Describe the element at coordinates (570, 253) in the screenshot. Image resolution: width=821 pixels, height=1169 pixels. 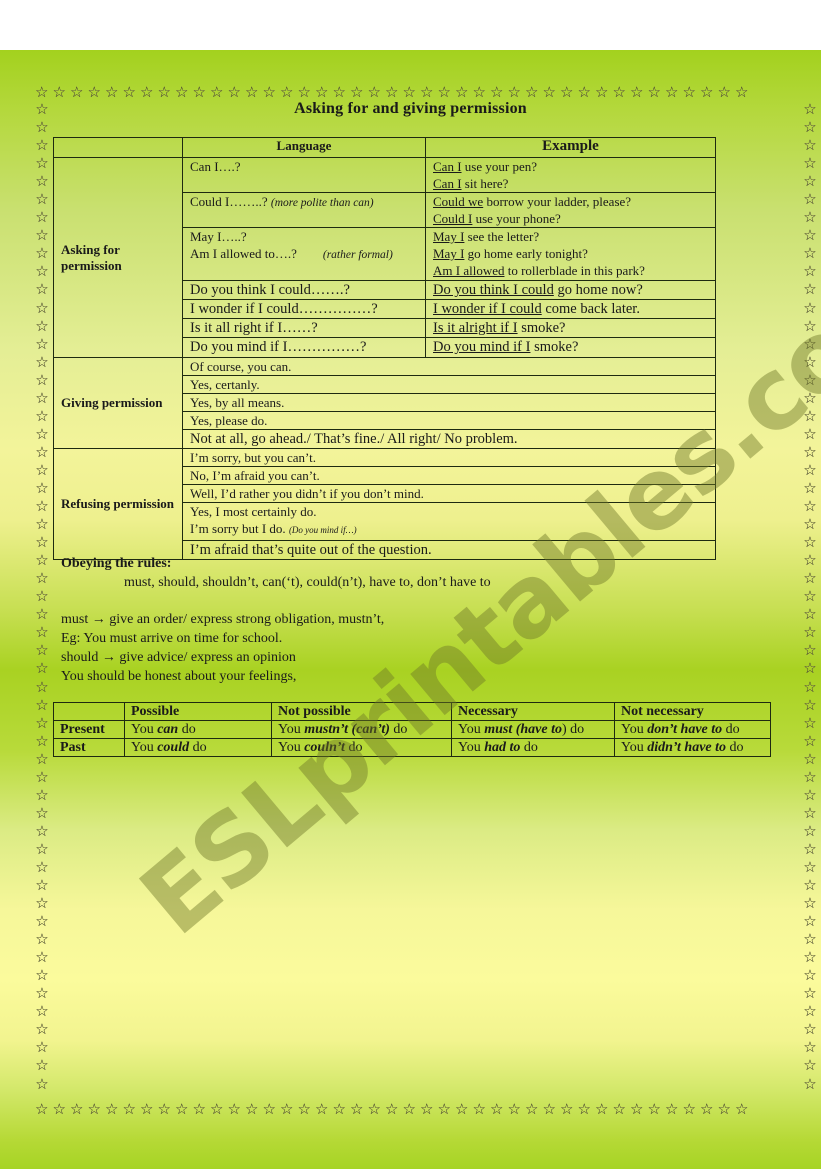
I see `example-line: May I go home early tonight?` at that location.